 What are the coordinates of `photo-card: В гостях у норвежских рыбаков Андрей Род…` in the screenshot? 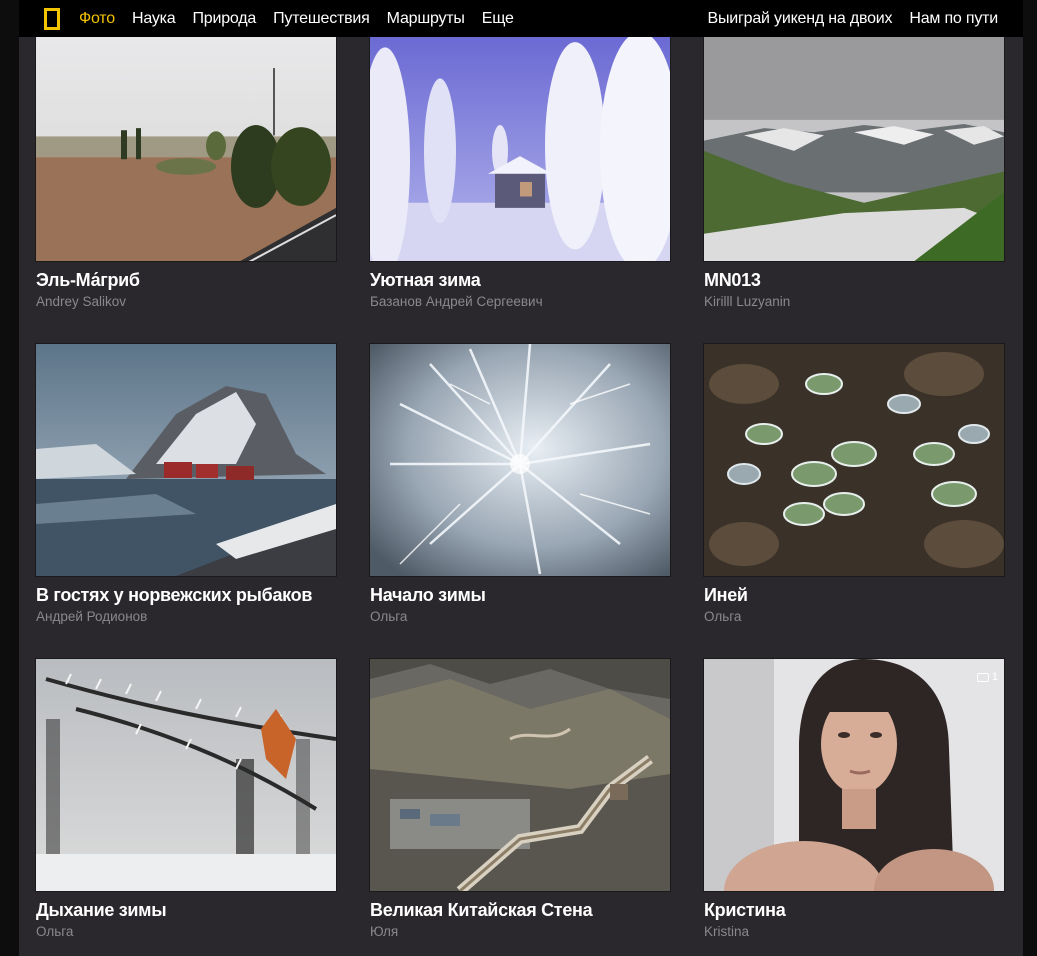 It's located at (186, 484).